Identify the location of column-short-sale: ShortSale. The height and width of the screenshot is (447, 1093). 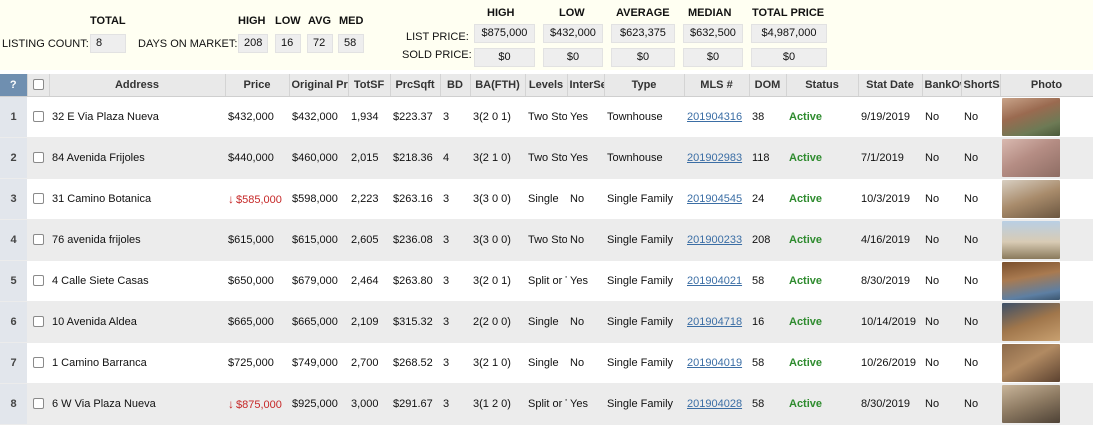
(981, 85).